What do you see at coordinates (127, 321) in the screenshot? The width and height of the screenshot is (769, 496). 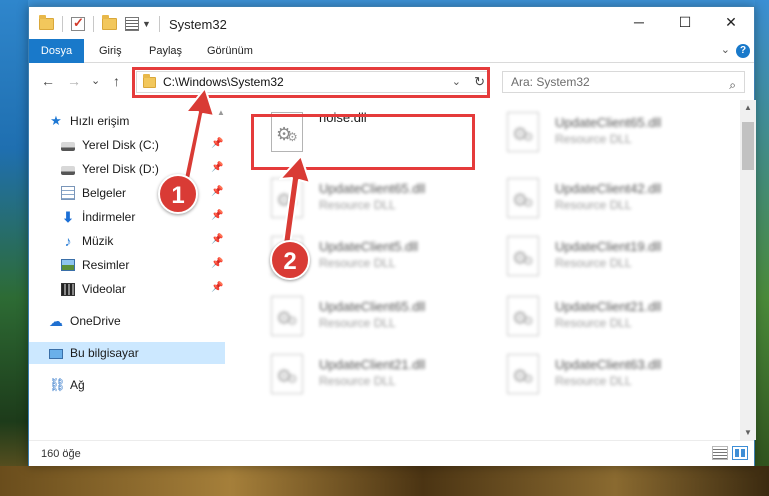 I see `sidebar-item-onedrive: ☁ OneDrive` at bounding box center [127, 321].